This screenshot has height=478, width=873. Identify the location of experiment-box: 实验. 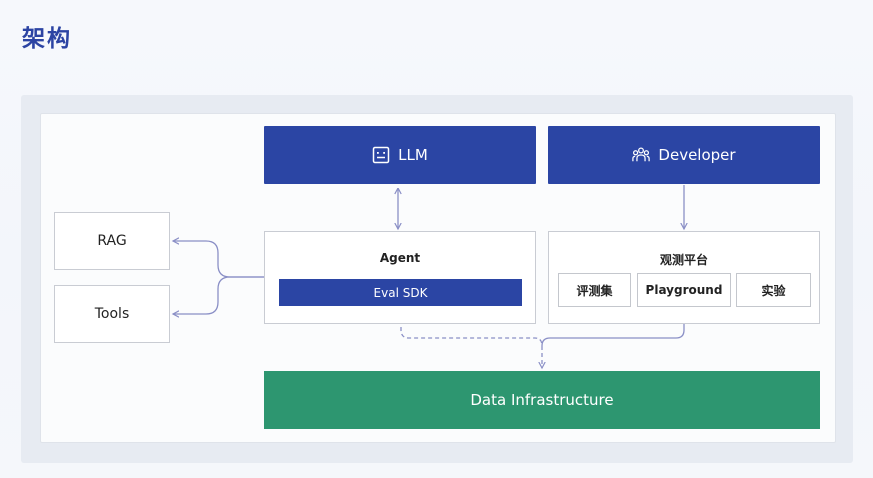
(773, 290).